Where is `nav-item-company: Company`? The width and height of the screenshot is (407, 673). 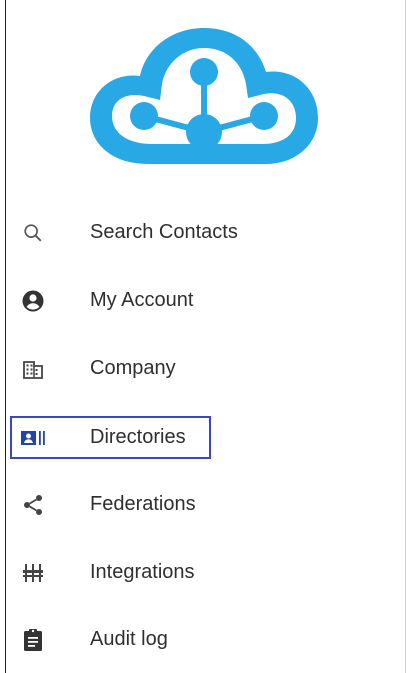
nav-item-company: Company is located at coordinates (135, 368).